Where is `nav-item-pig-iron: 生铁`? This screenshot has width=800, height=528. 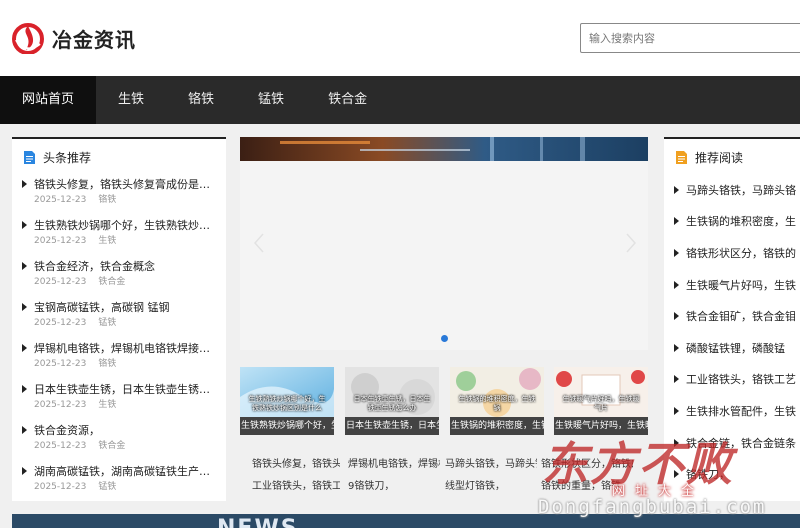
nav-item-pig-iron: 生铁 is located at coordinates (131, 100).